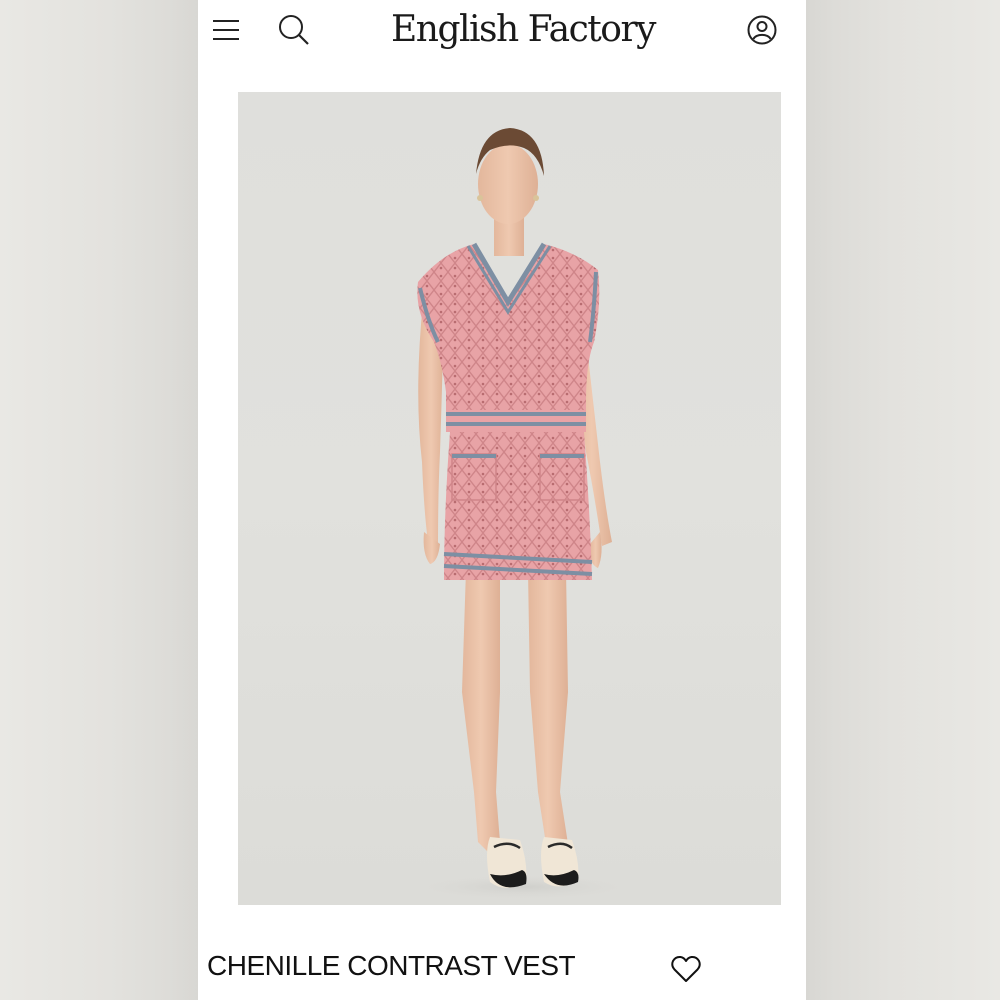  I want to click on search-button, so click(294, 30).